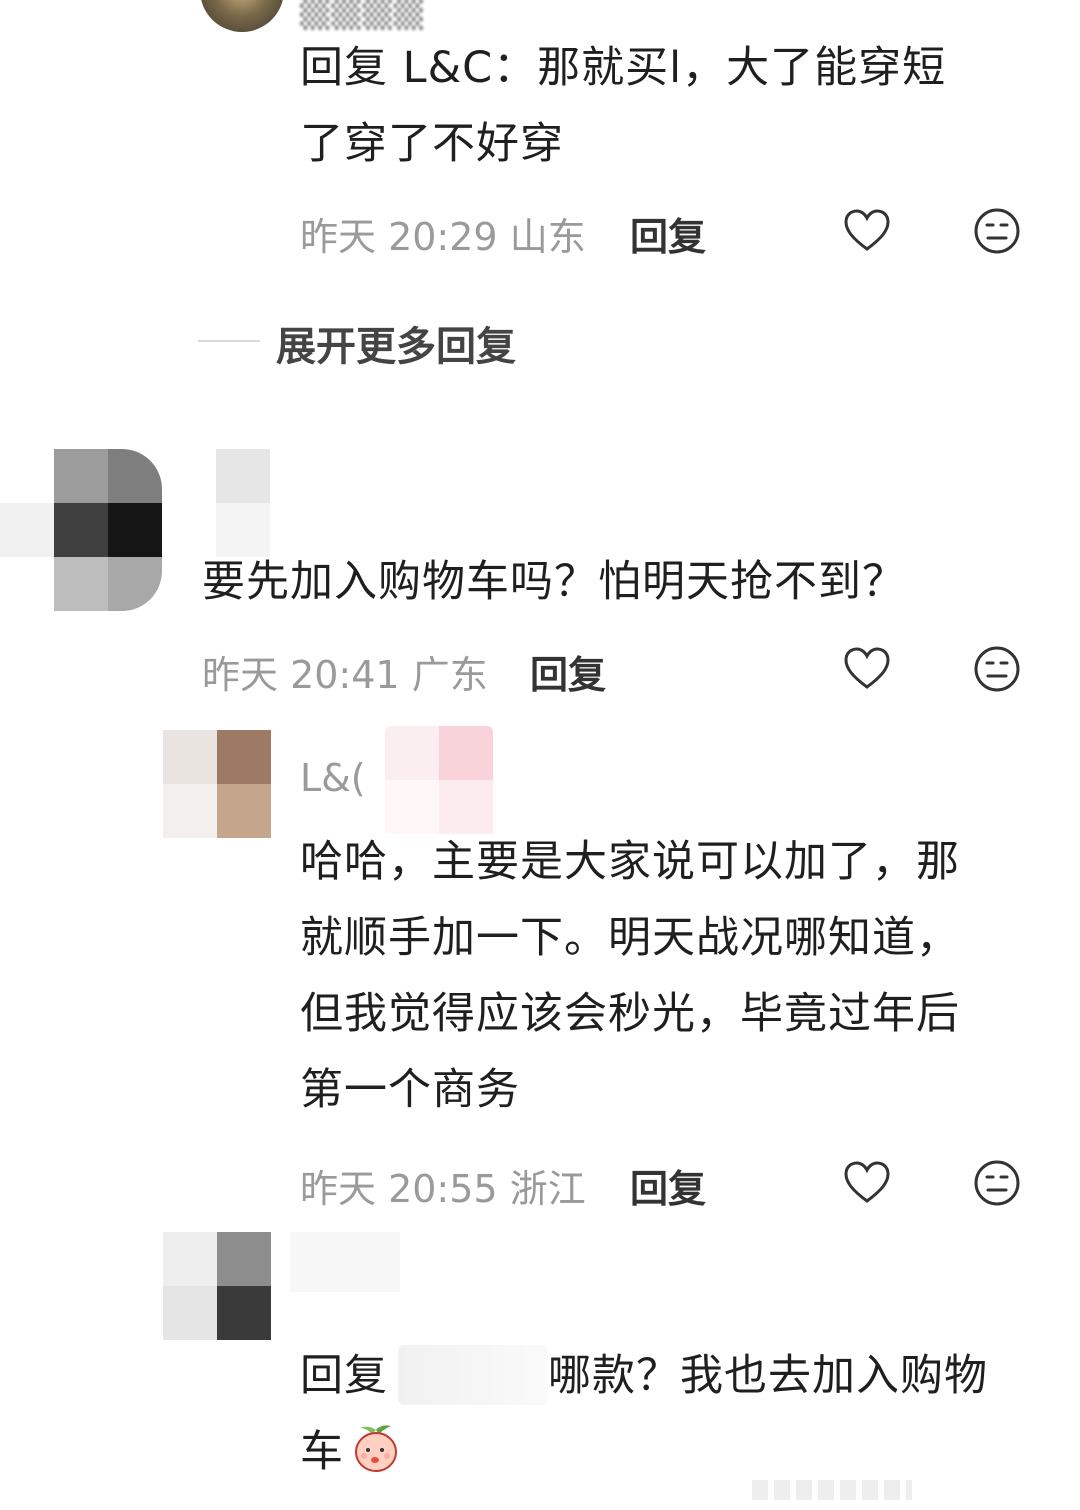  I want to click on expand-divider, so click(229, 341).